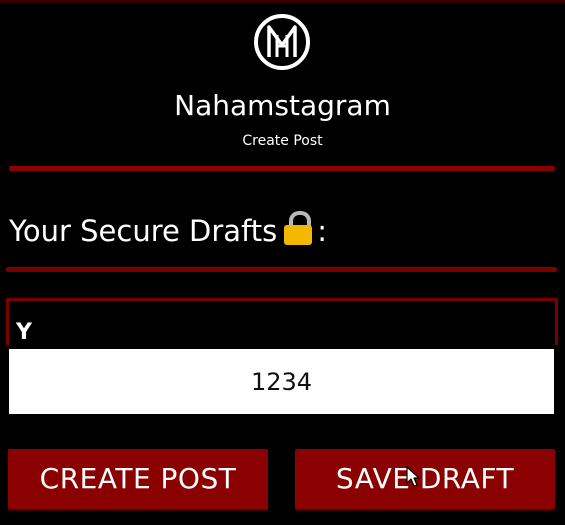 The width and height of the screenshot is (565, 525). What do you see at coordinates (24, 332) in the screenshot?
I see `drafts-box-text: Y` at bounding box center [24, 332].